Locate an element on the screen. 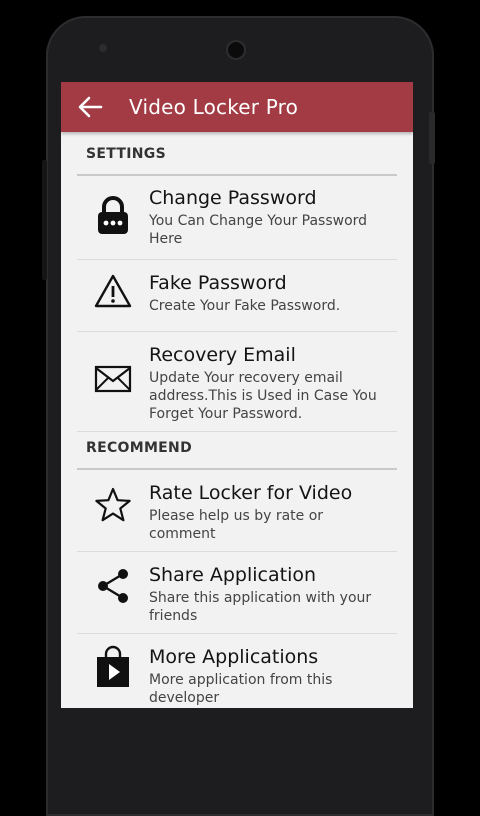 This screenshot has width=480, height=816. item-title: Change Password is located at coordinates (233, 198).